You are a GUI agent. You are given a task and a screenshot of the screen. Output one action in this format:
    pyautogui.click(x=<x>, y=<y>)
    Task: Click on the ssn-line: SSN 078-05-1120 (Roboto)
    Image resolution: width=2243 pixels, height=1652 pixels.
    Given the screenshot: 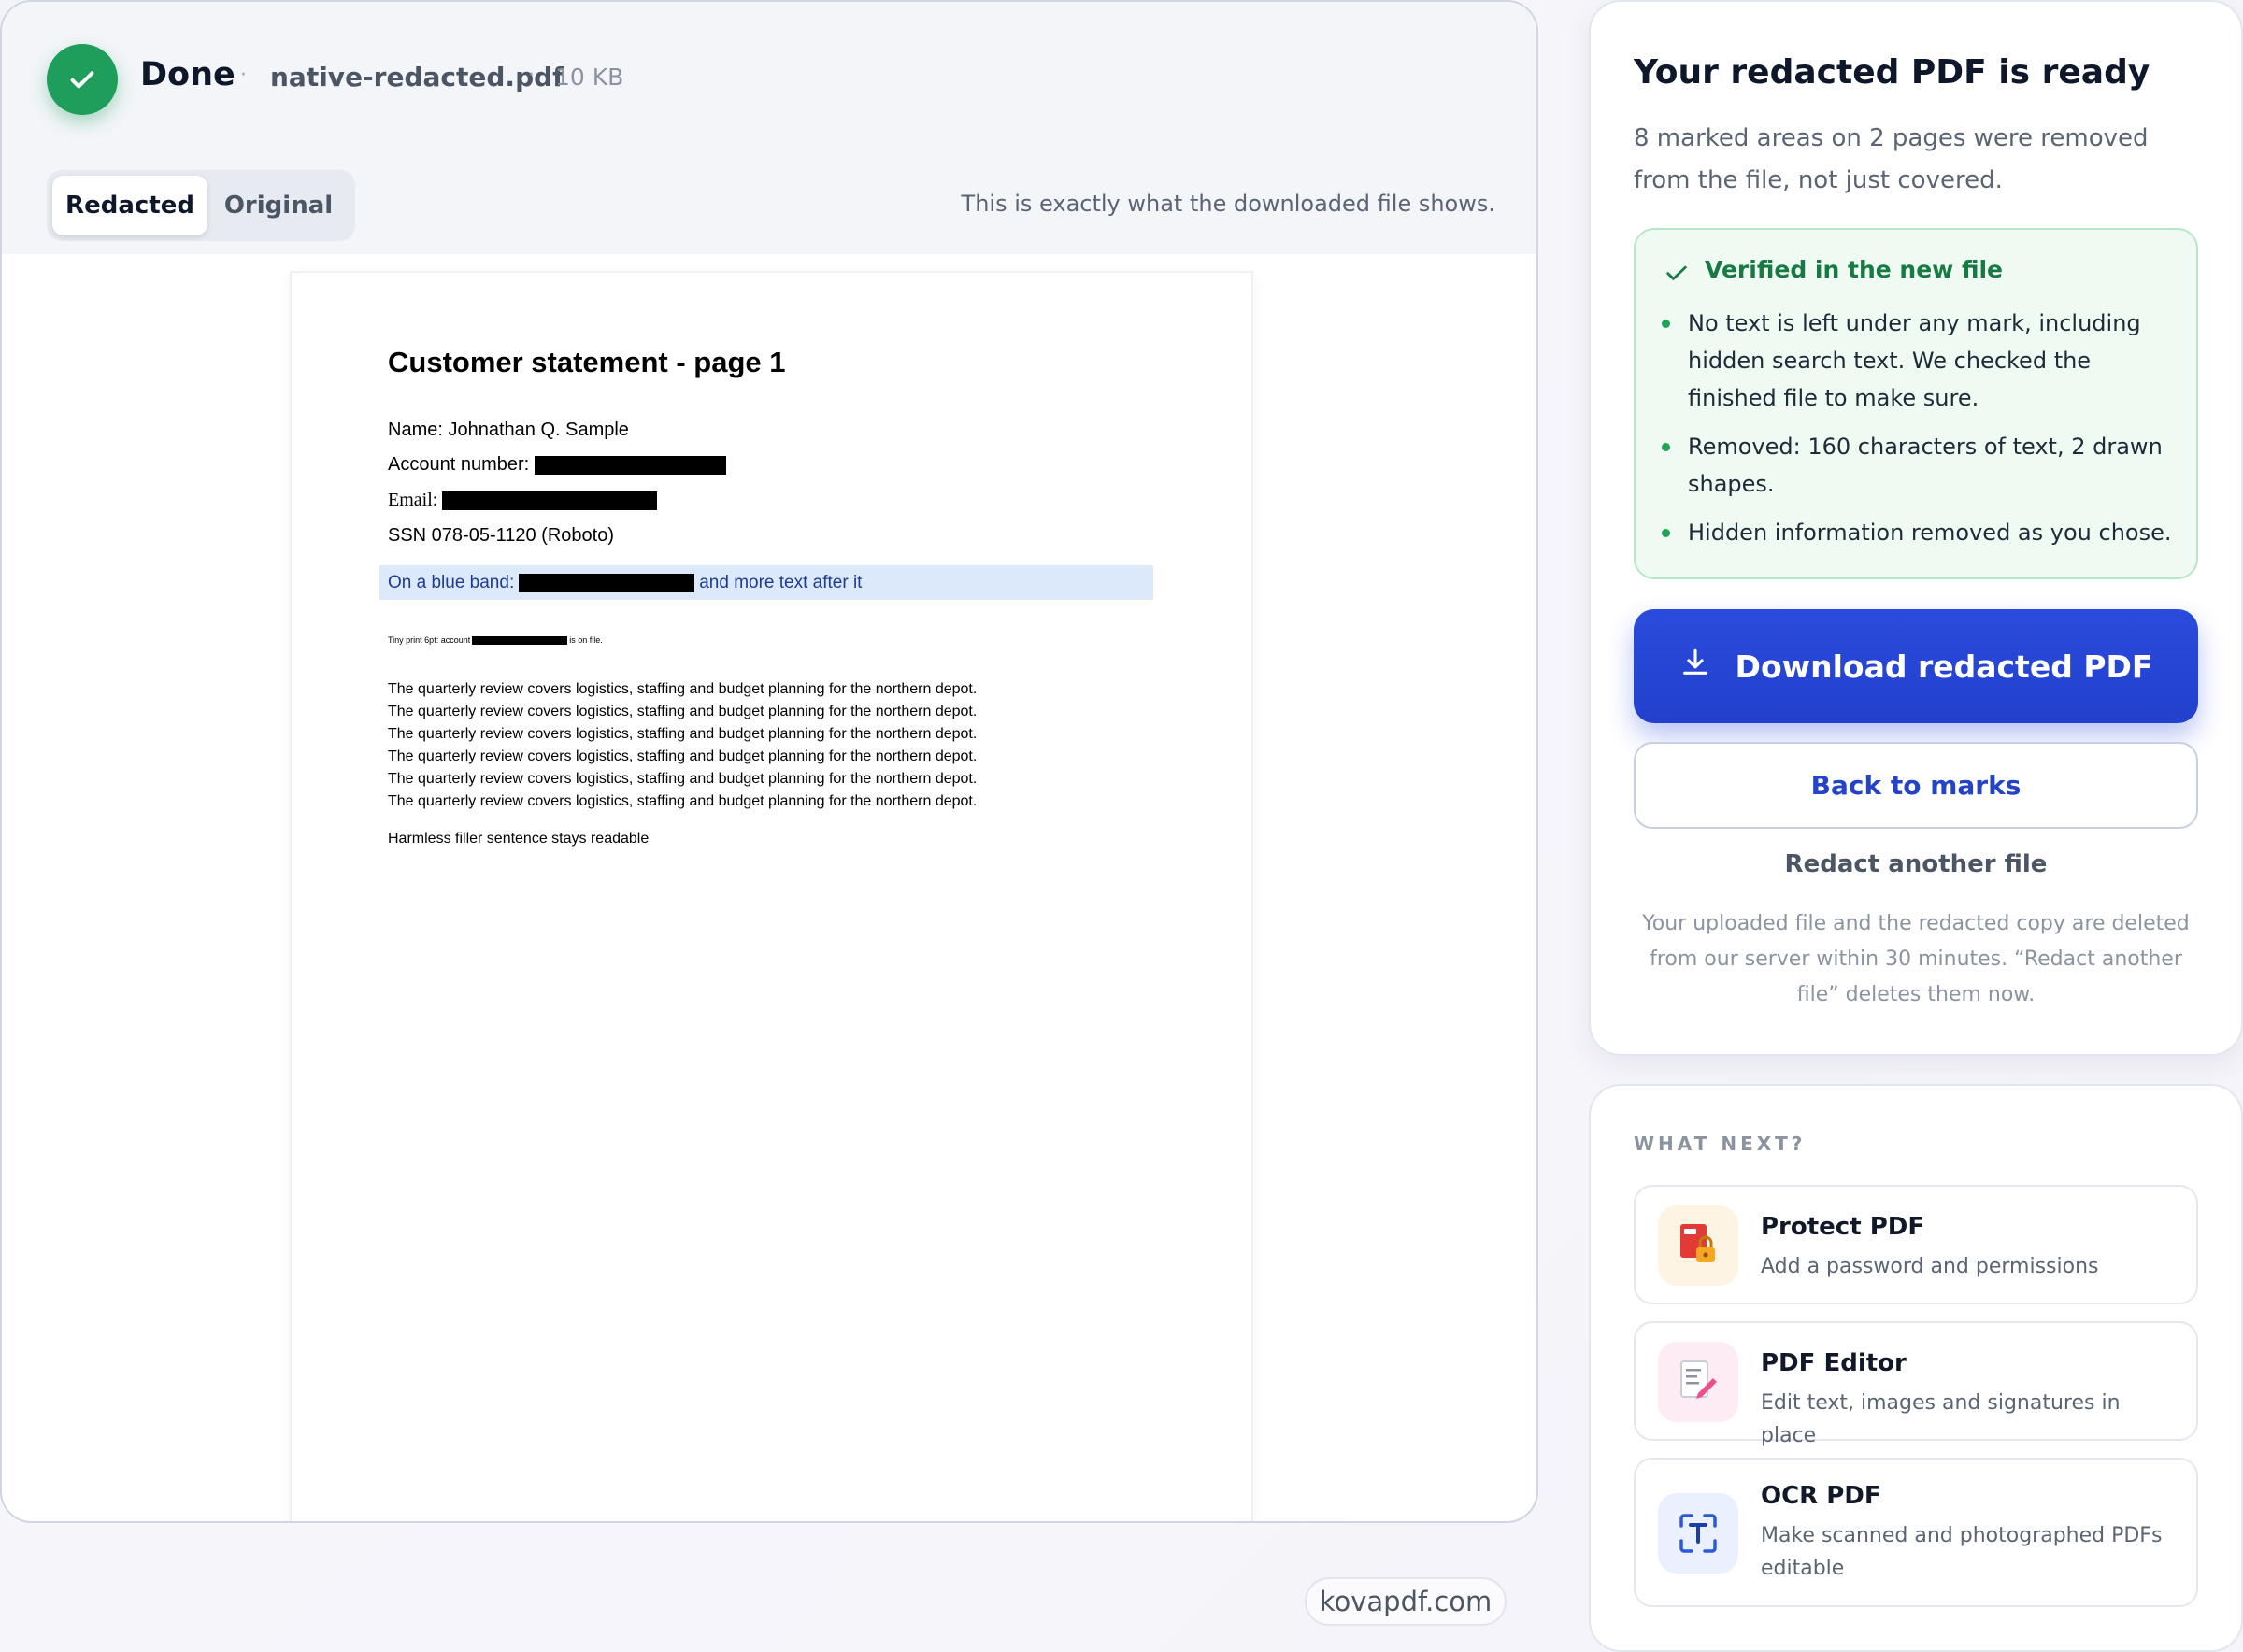 What is the action you would take?
    pyautogui.click(x=501, y=535)
    